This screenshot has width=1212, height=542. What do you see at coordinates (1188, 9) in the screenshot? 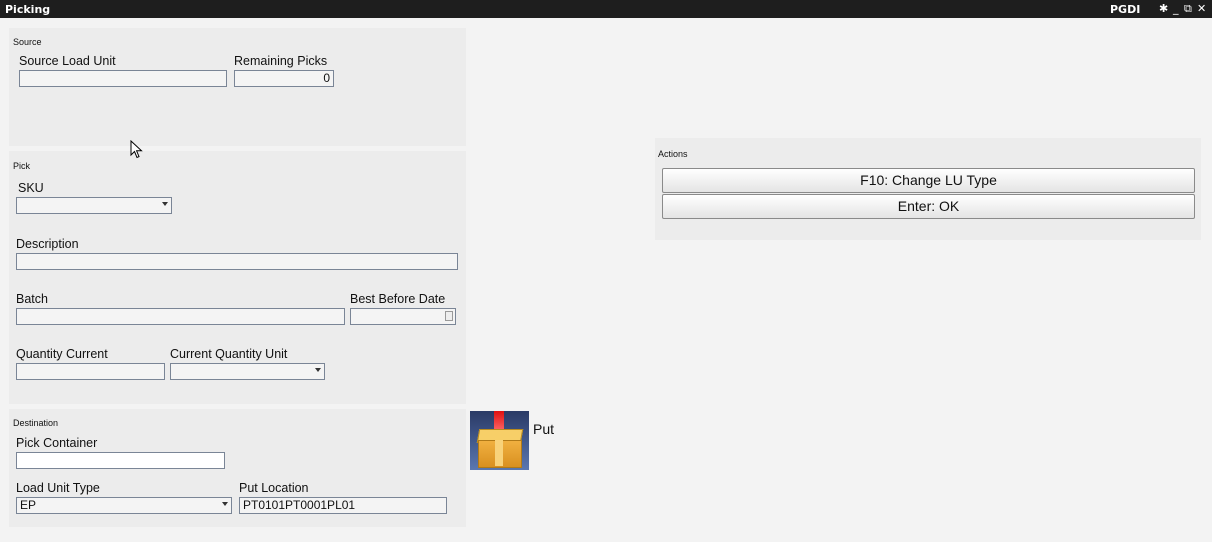
I see `restore-icon: ⧉` at bounding box center [1188, 9].